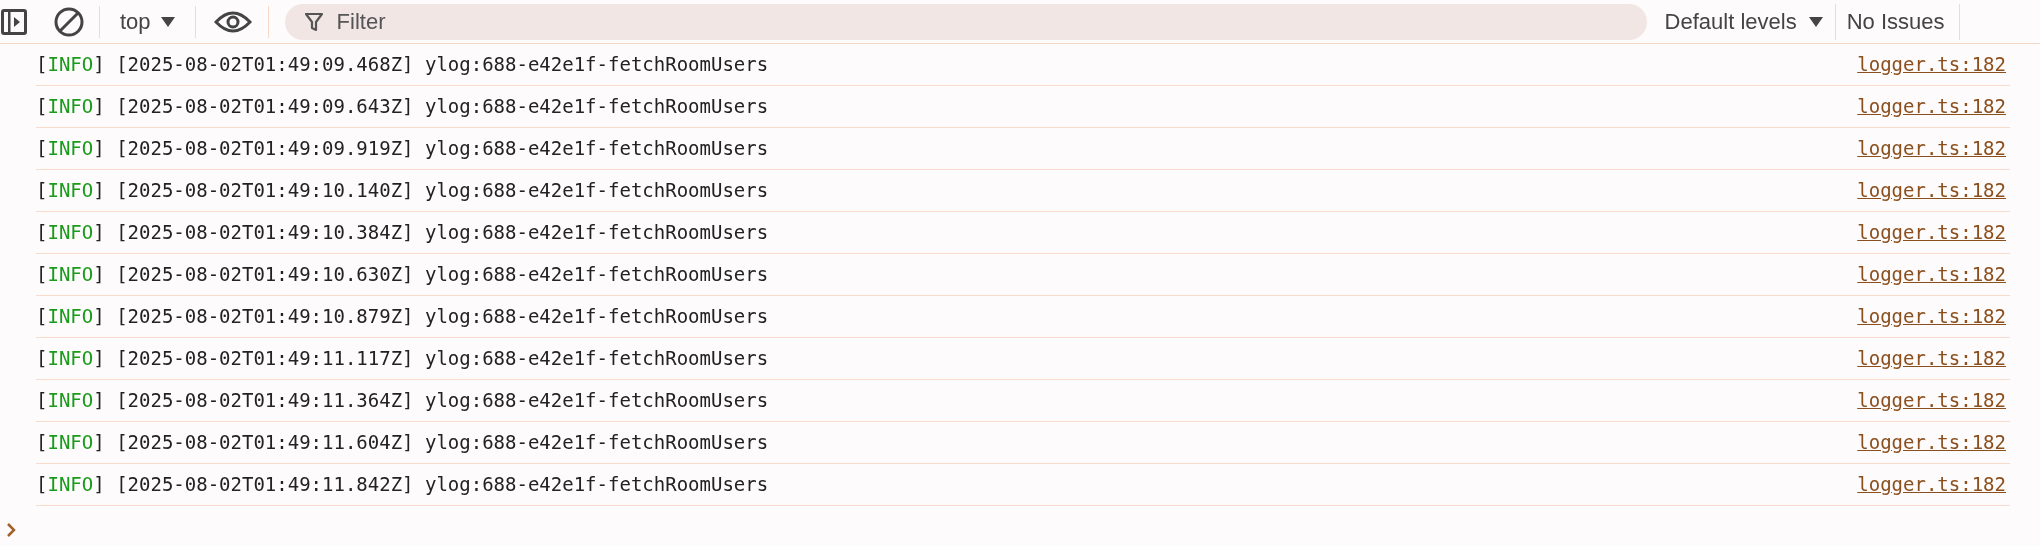  I want to click on eye-icon, so click(232, 21).